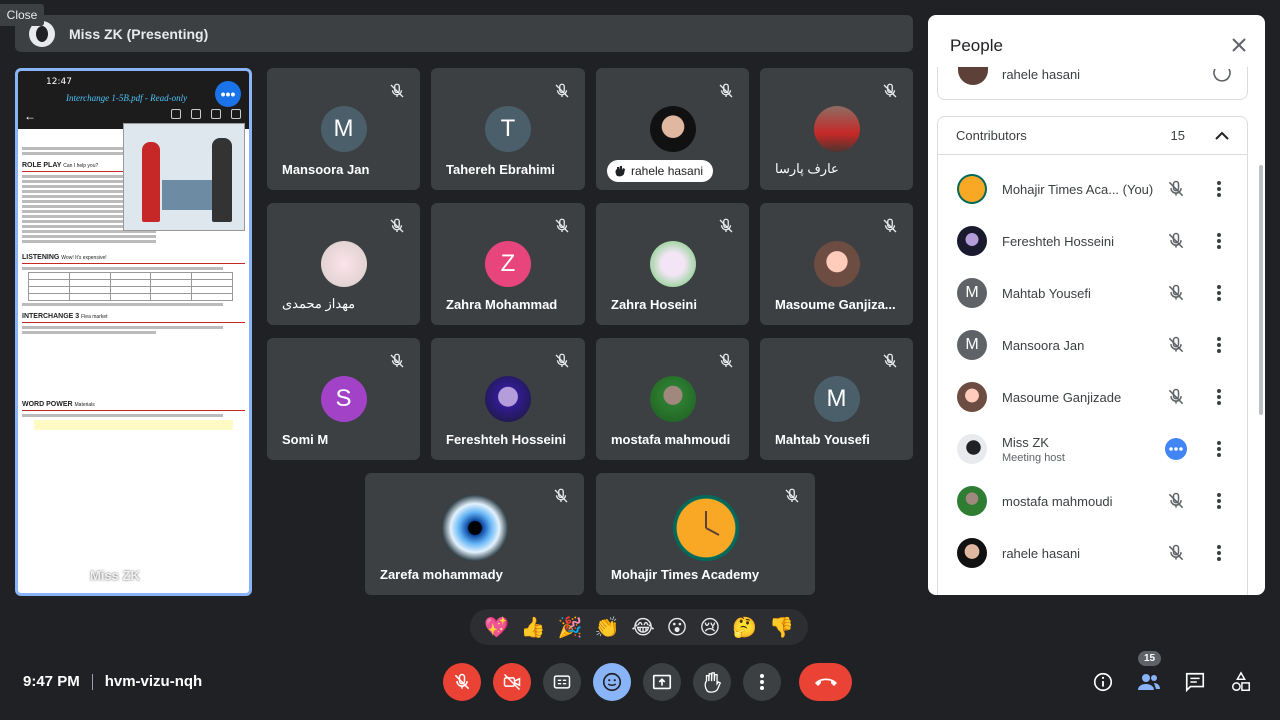 Image resolution: width=1280 pixels, height=720 pixels. What do you see at coordinates (508, 129) in the screenshot?
I see `participant-tile: T Tahereh Ebrahimi` at bounding box center [508, 129].